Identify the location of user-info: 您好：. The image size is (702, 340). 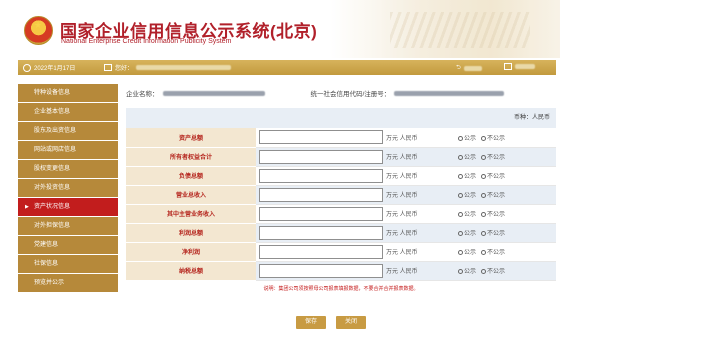
(168, 67).